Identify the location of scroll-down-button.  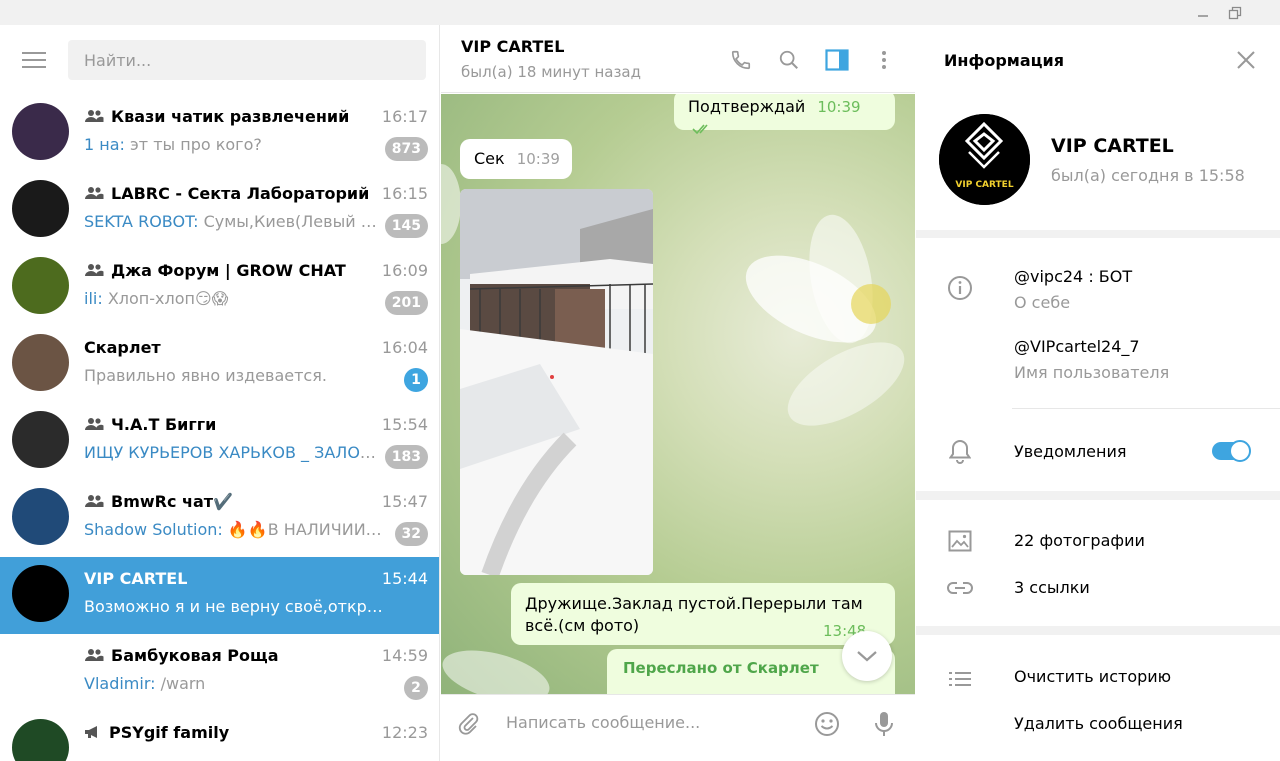
(867, 656).